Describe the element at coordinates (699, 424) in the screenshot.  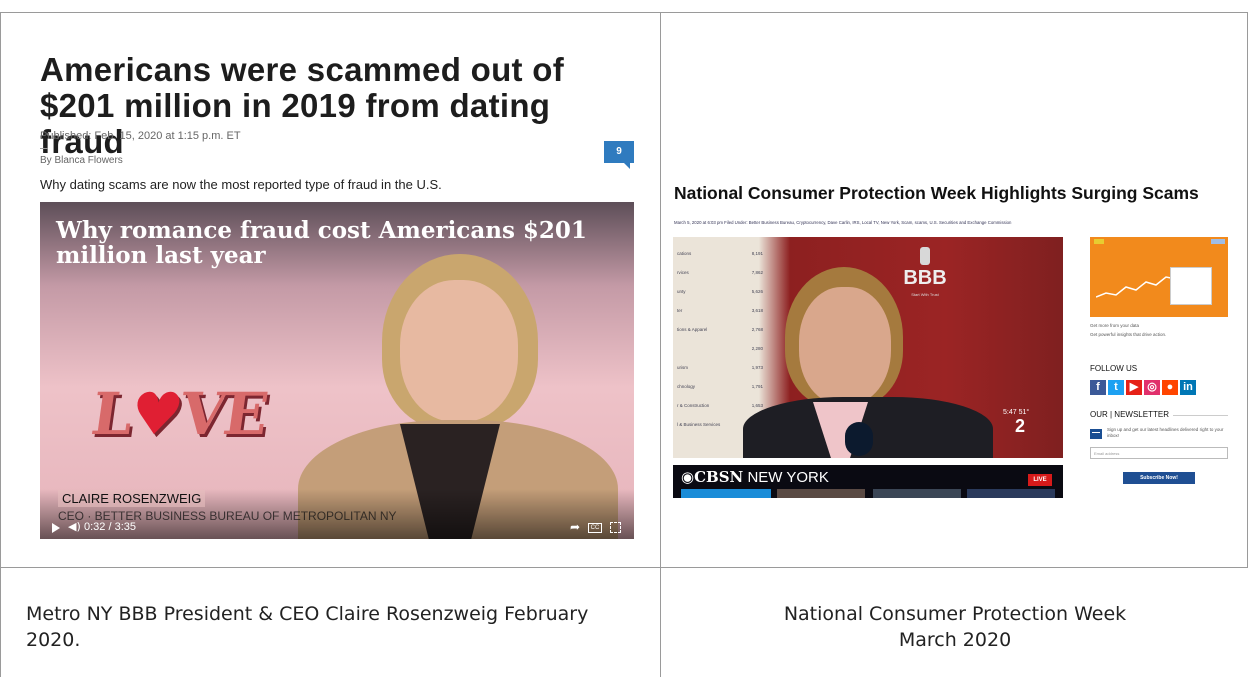
I see `stat-label: l & Business Services` at that location.